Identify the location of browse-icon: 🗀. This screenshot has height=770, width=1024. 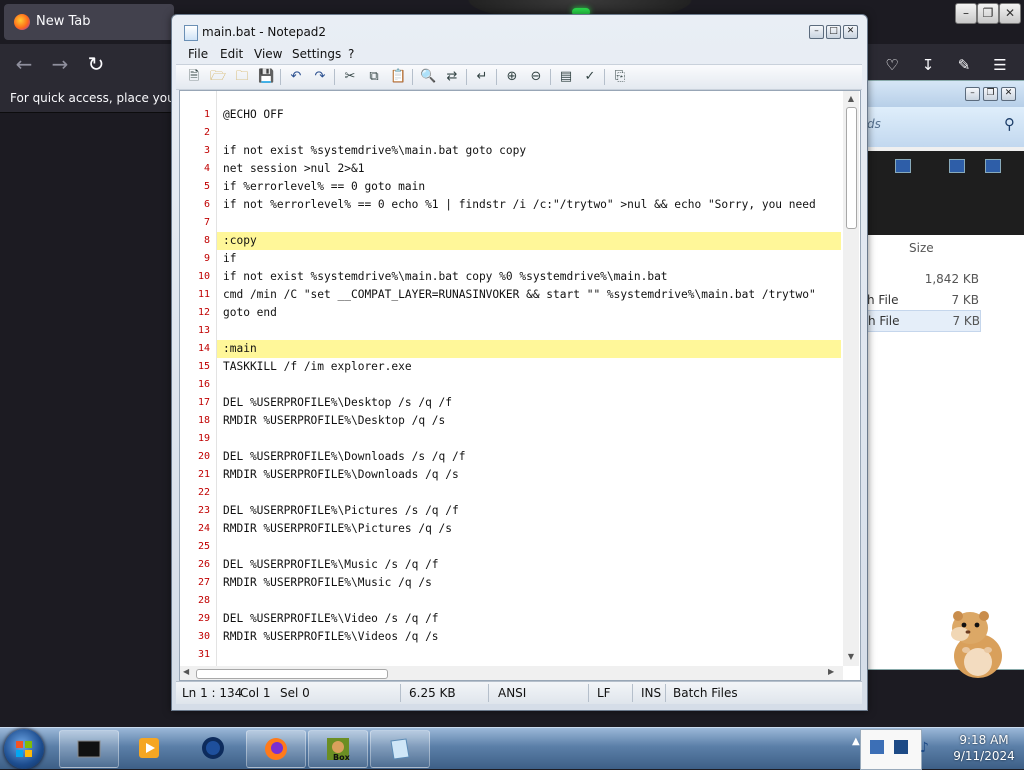
(242, 77).